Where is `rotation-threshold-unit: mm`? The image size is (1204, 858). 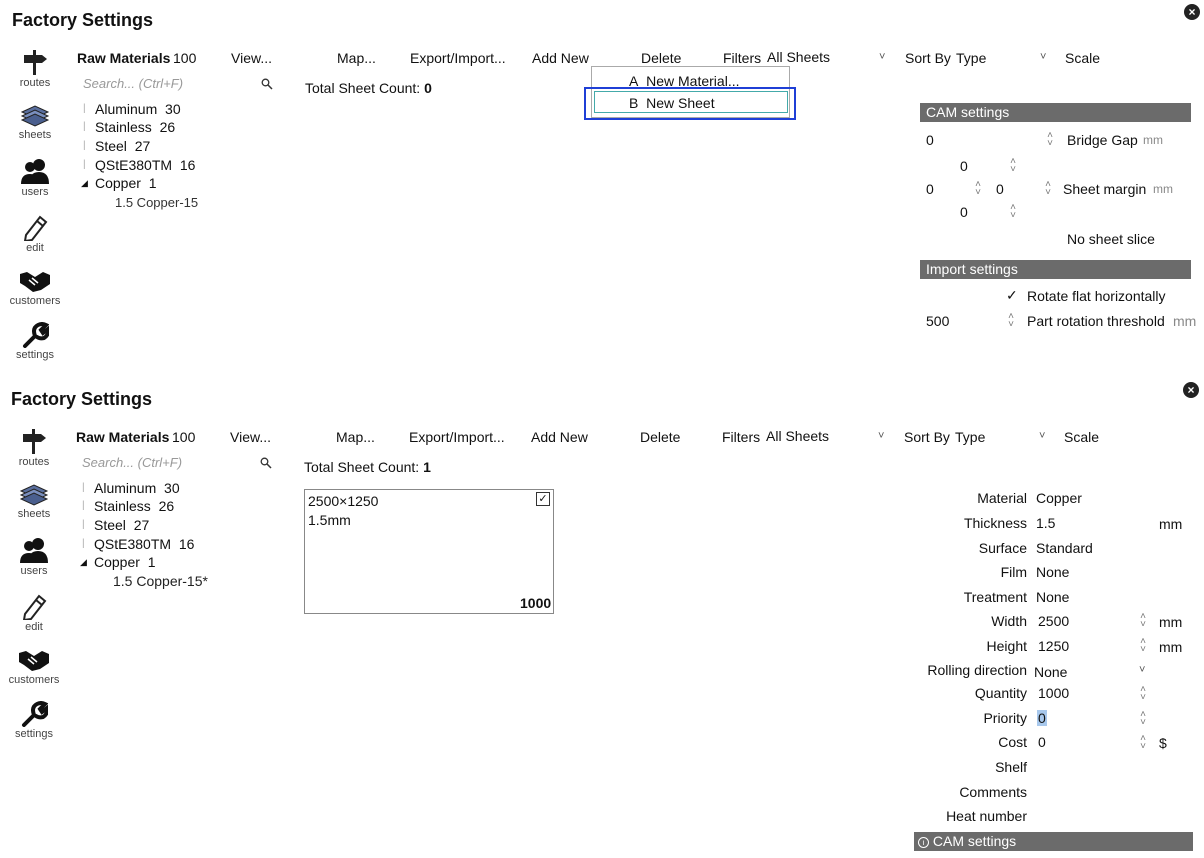
rotation-threshold-unit: mm is located at coordinates (1185, 321).